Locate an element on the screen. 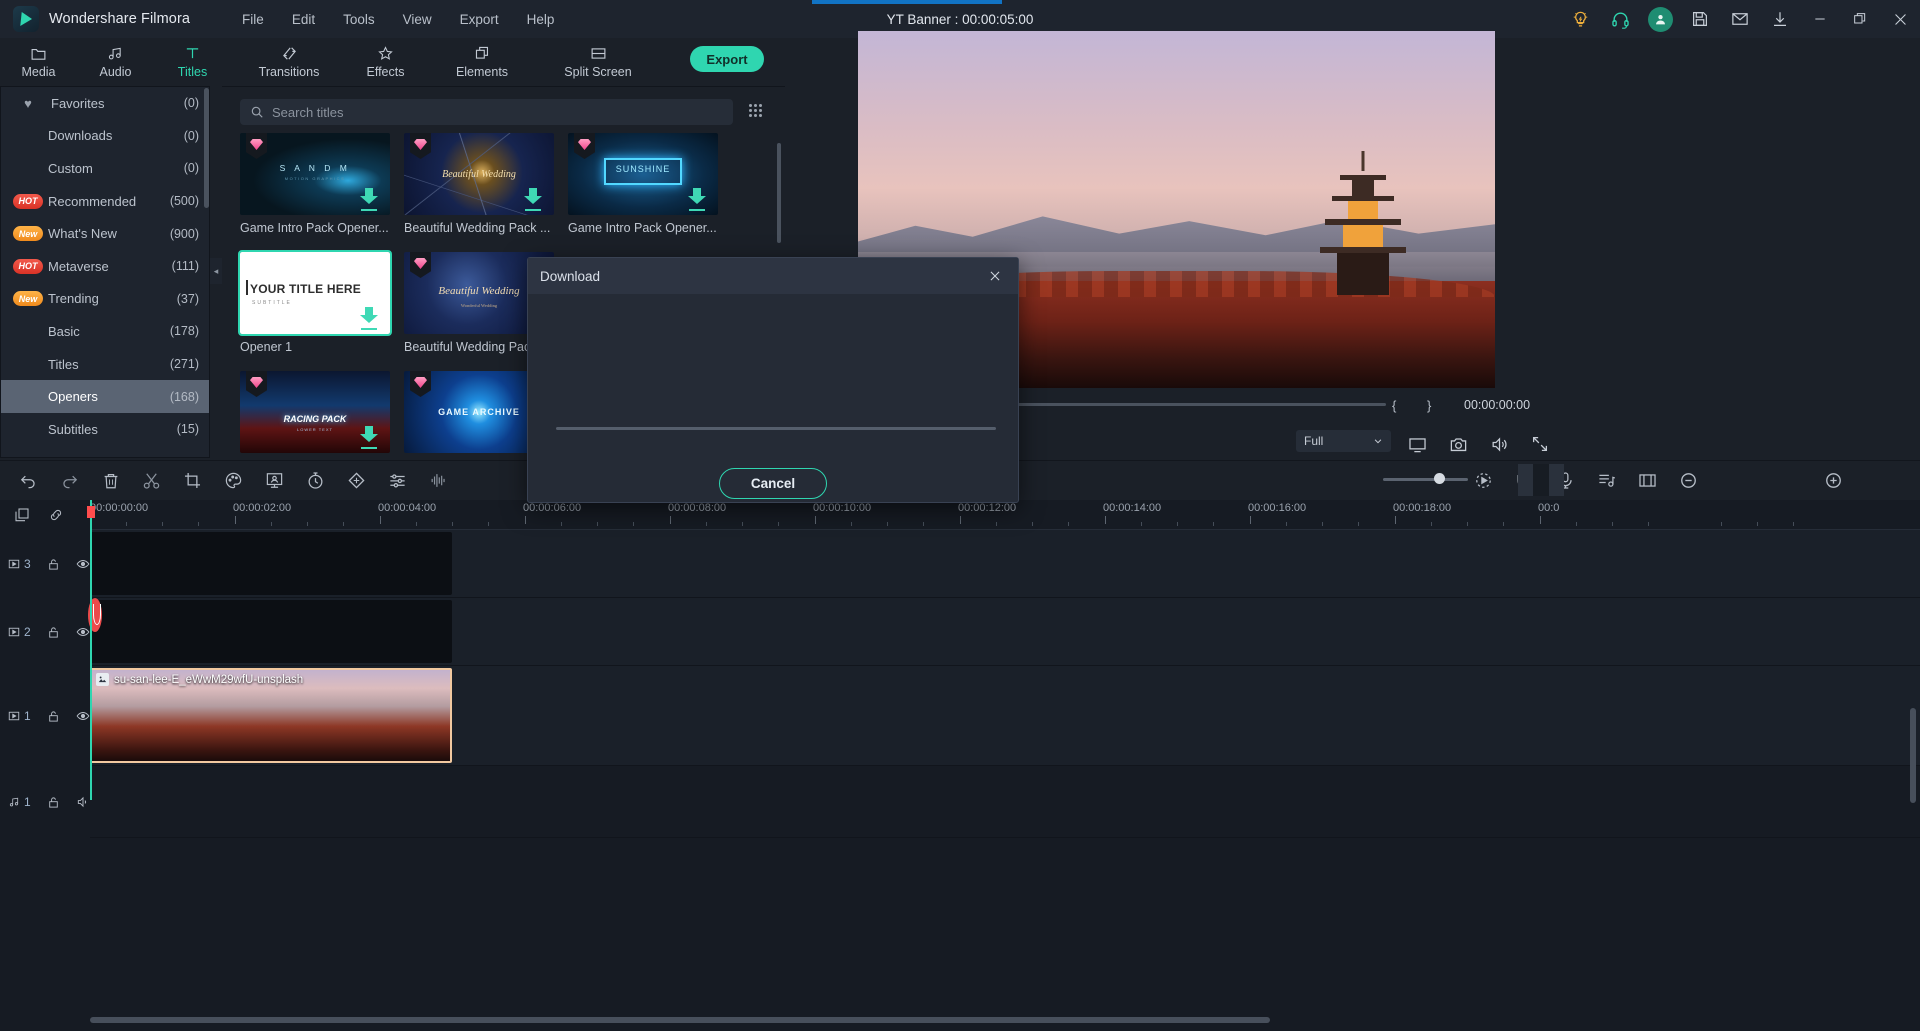 The width and height of the screenshot is (1920, 1031). playhead is located at coordinates (91, 650).